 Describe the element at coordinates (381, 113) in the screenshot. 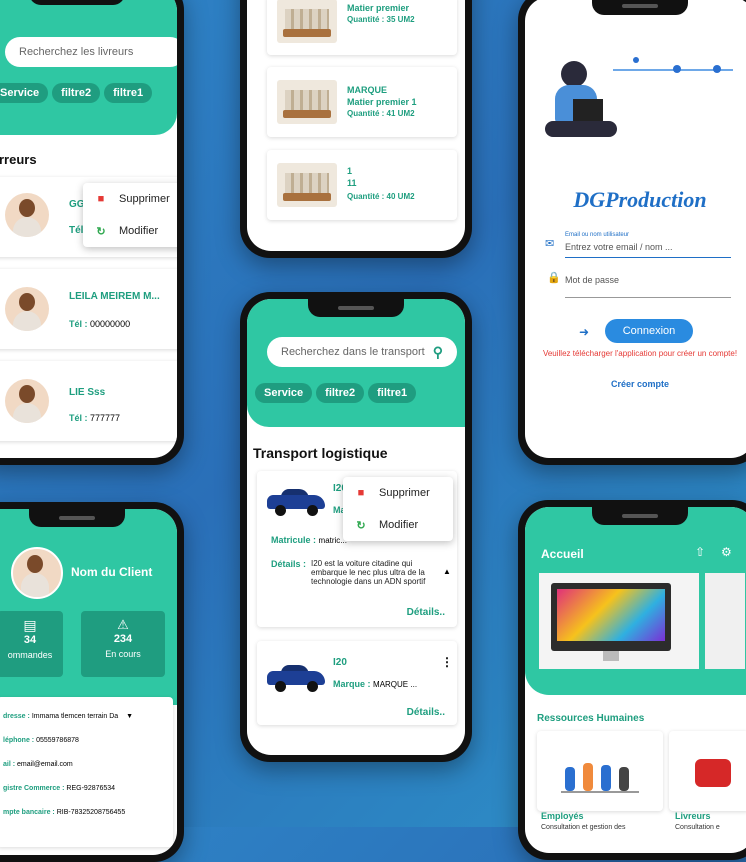

I see `product-line2: Quantité : 41 UM2` at that location.